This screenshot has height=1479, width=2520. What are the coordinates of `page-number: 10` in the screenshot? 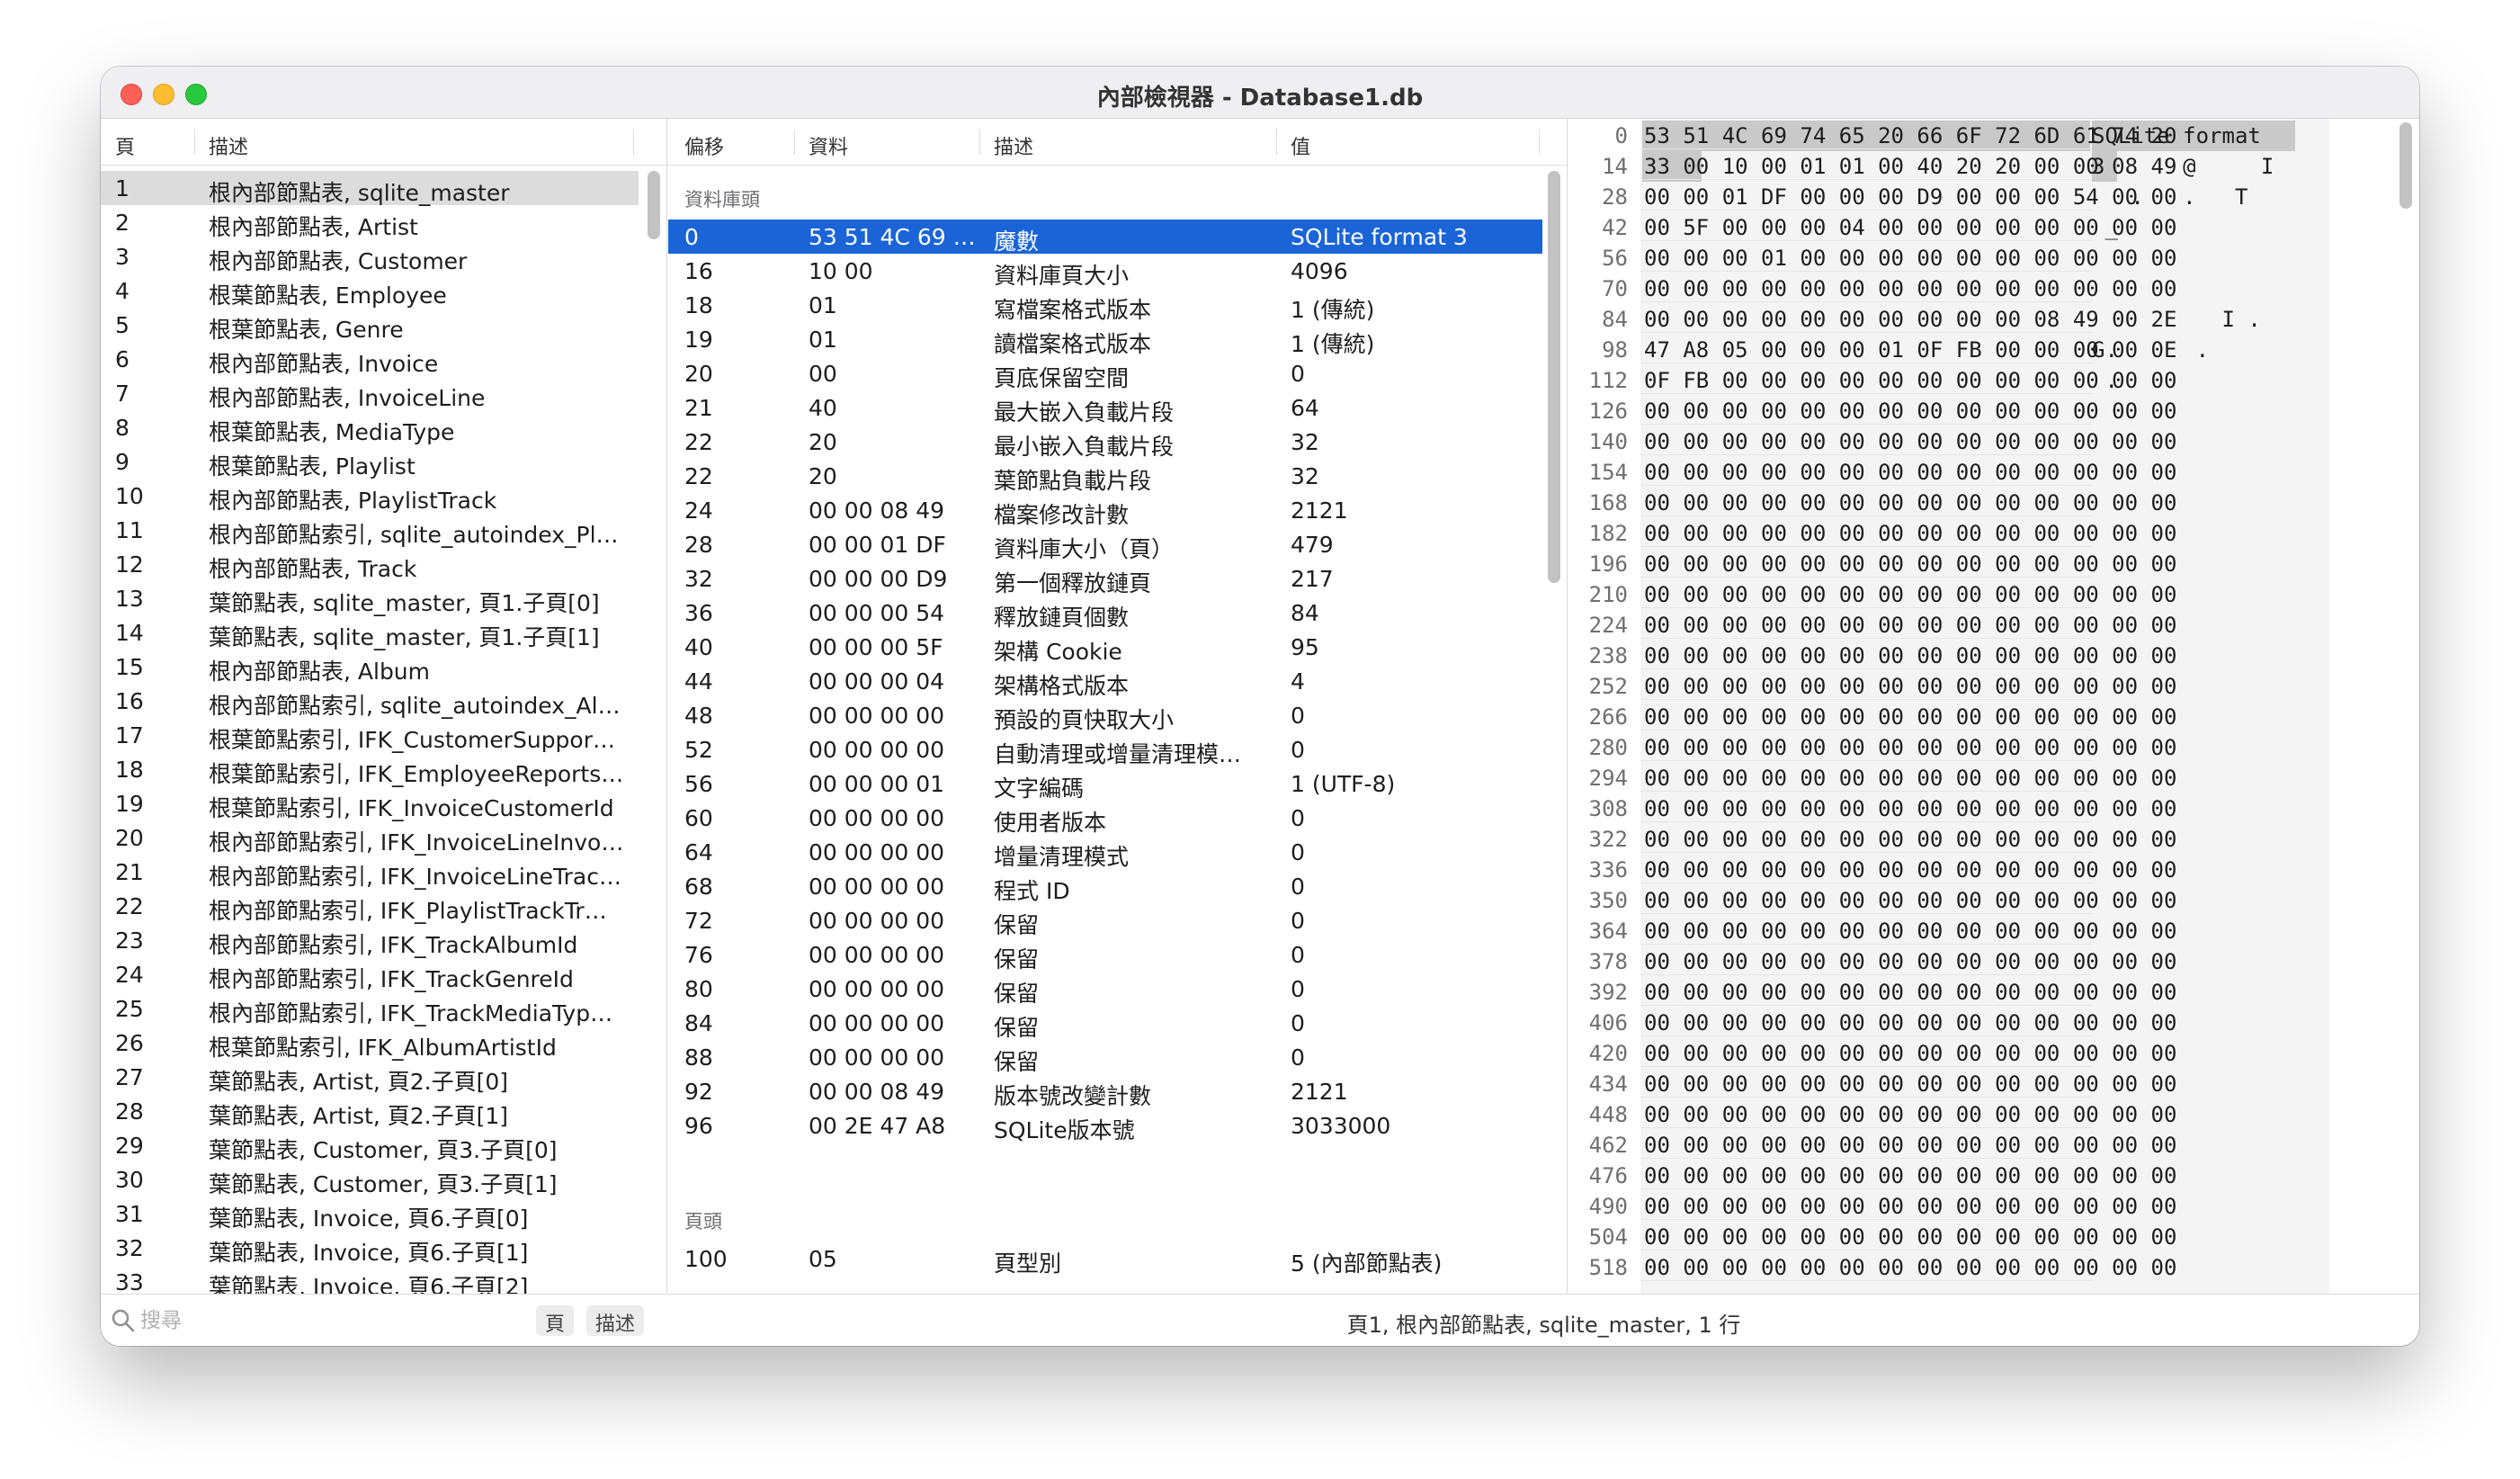 It's located at (129, 496).